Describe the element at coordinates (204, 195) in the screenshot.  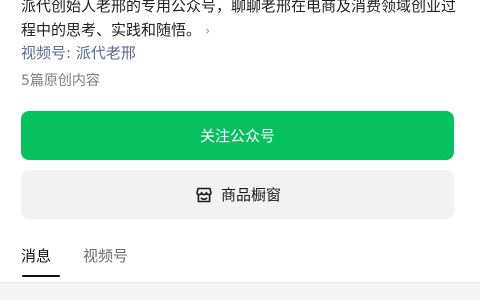
I see `shop-icon` at that location.